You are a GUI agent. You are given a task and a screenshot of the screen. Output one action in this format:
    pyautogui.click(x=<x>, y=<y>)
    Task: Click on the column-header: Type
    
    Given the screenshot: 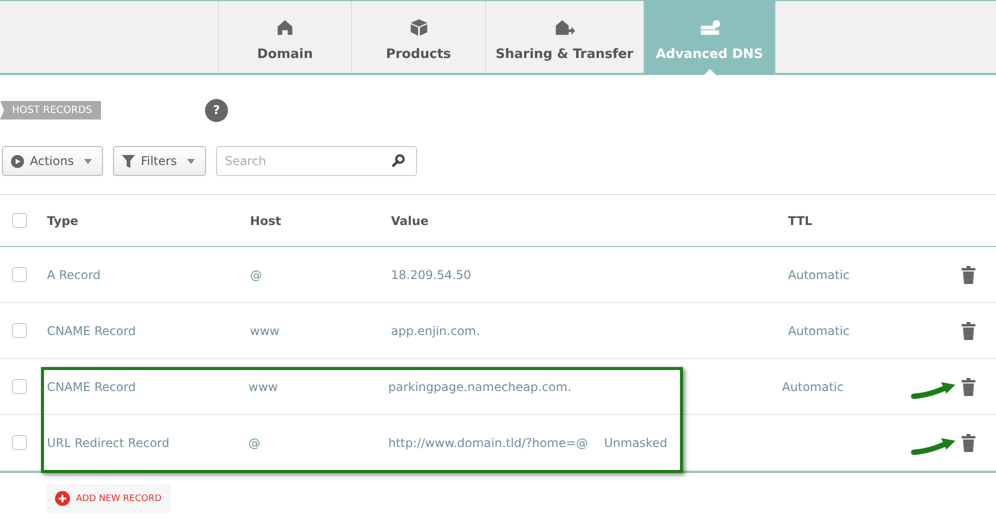 What is the action you would take?
    pyautogui.click(x=63, y=221)
    